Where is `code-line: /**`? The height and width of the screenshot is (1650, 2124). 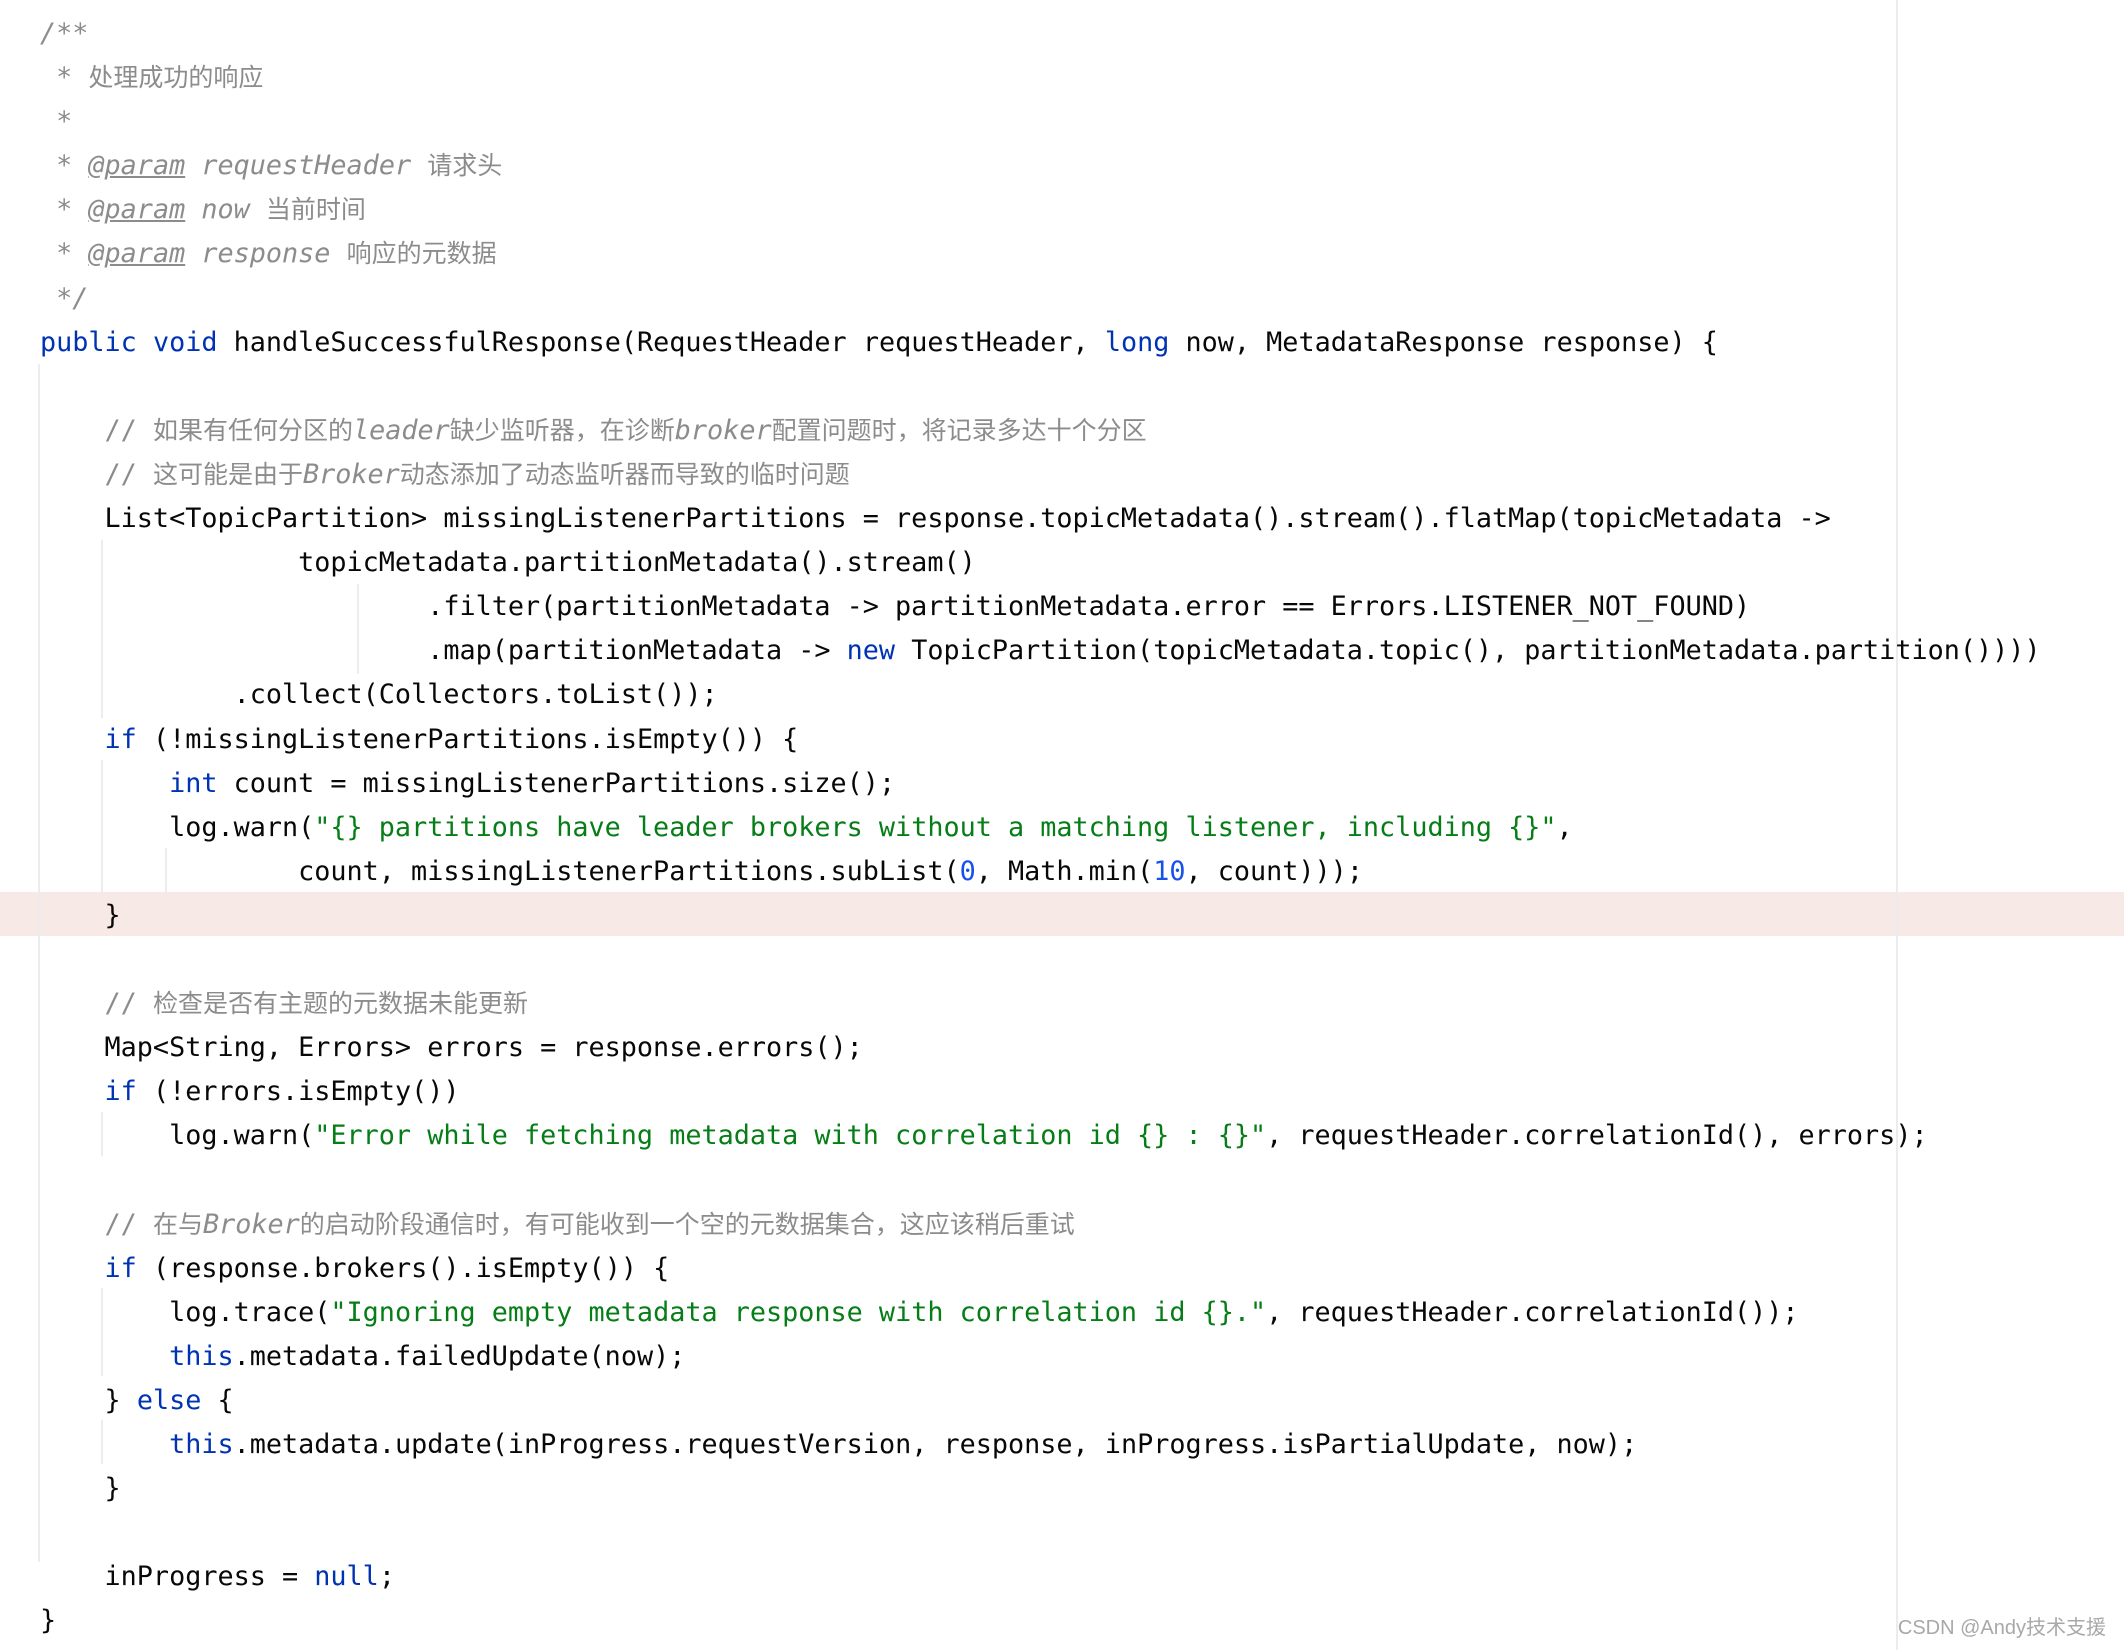 code-line: /** is located at coordinates (1040, 34).